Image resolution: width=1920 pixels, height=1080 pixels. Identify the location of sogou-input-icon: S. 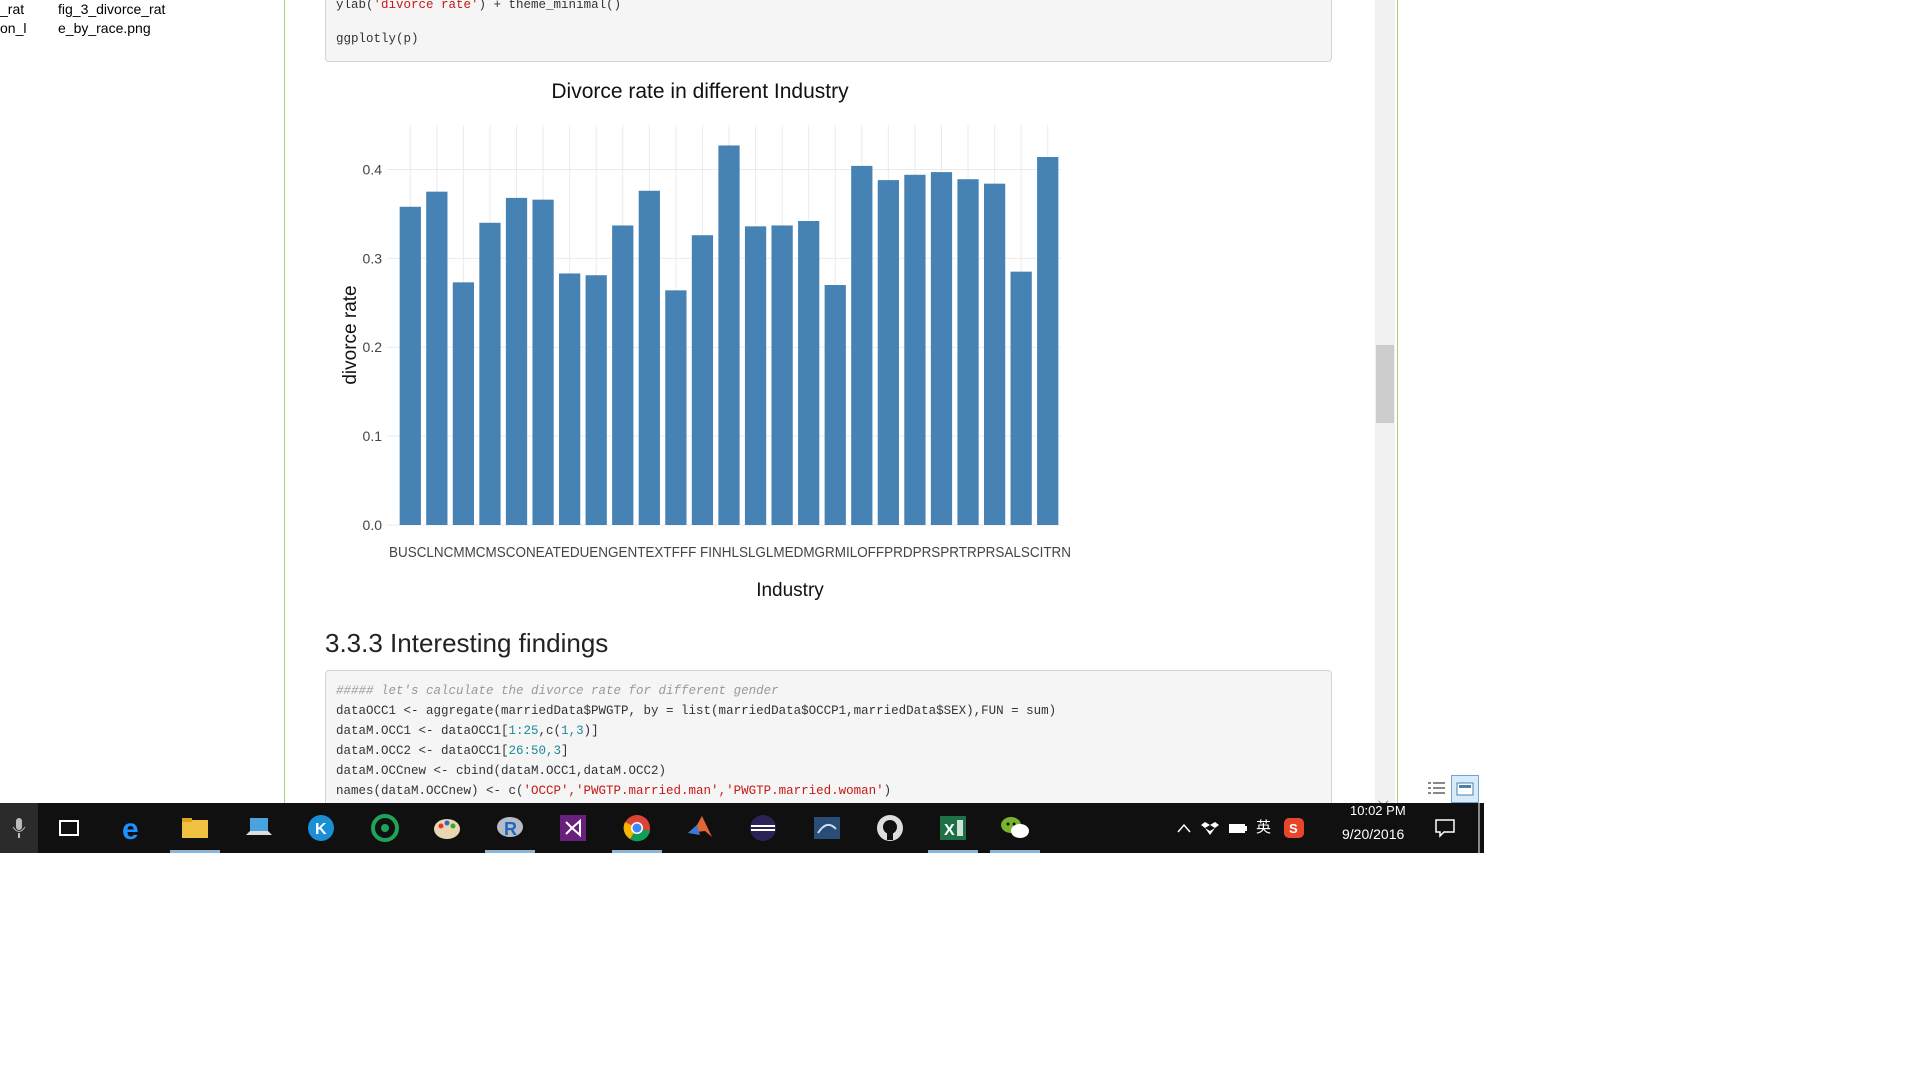
(1294, 828).